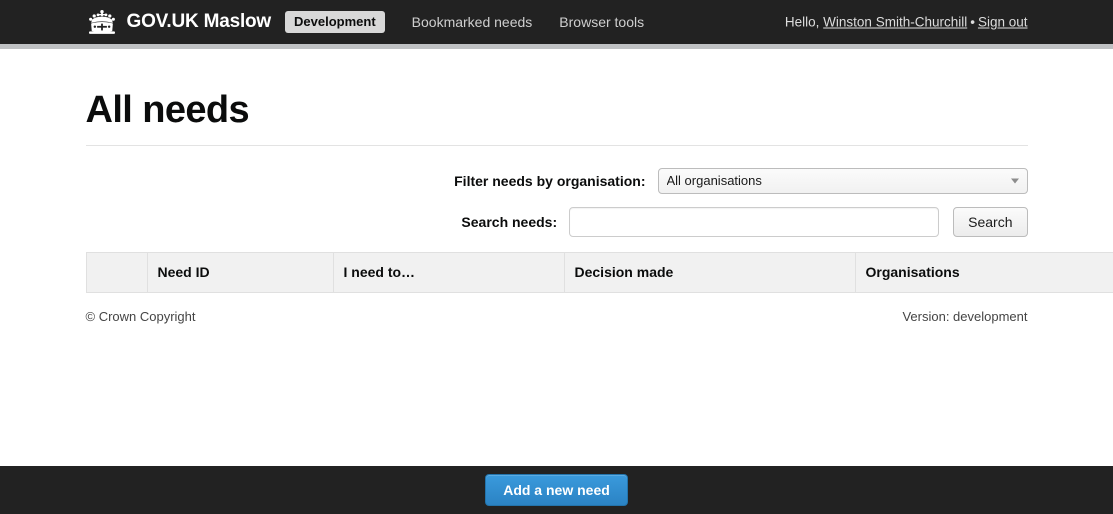 The width and height of the screenshot is (1113, 514). Describe the element at coordinates (550, 180) in the screenshot. I see `organisation-filter-label: Filter needs by organisation:` at that location.